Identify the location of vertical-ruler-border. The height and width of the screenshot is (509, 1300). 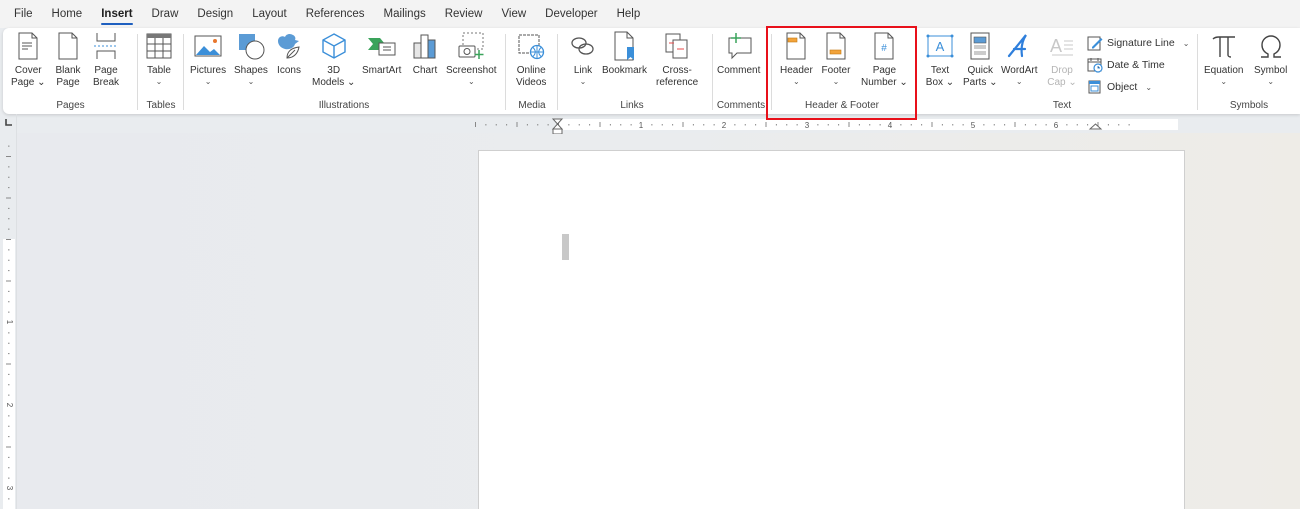
(16, 311).